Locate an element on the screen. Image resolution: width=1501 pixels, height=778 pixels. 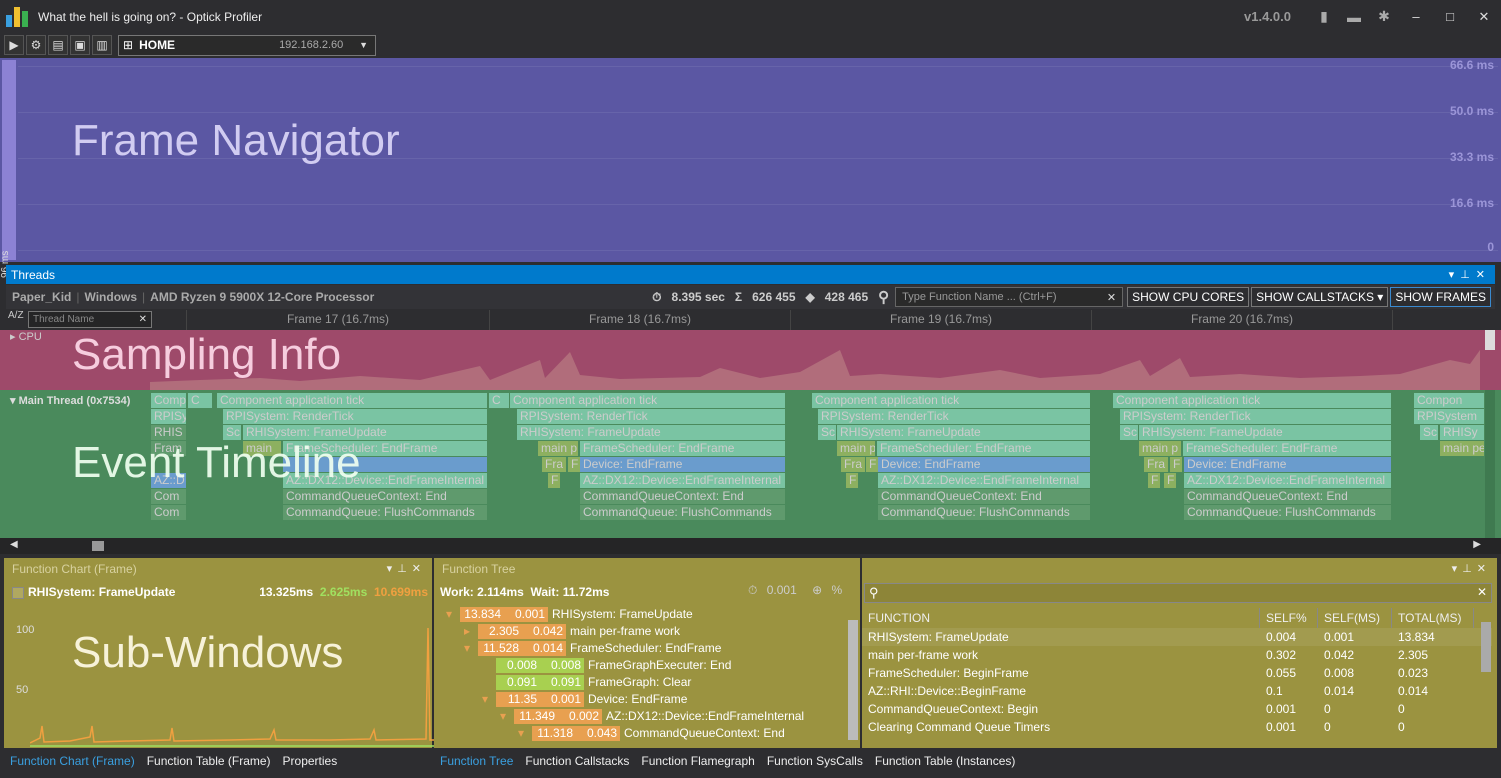
tree-row: 0.008 0.008 FrameGraphExecuter: End is located at coordinates (606, 665).